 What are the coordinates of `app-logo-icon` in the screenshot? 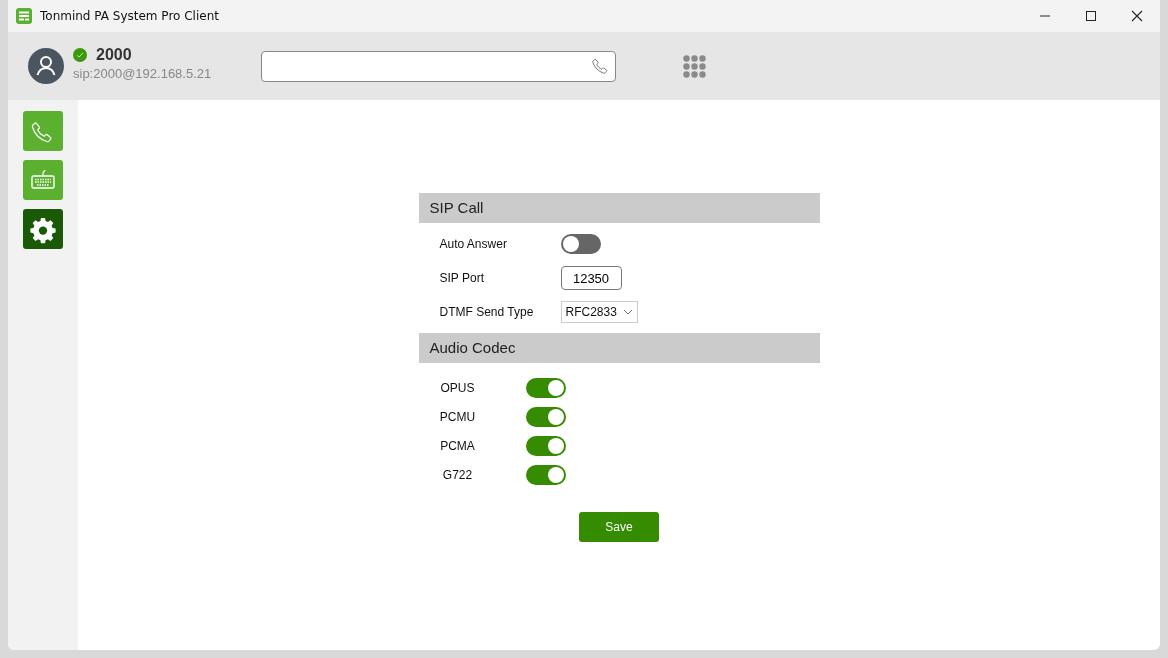 It's located at (24, 16).